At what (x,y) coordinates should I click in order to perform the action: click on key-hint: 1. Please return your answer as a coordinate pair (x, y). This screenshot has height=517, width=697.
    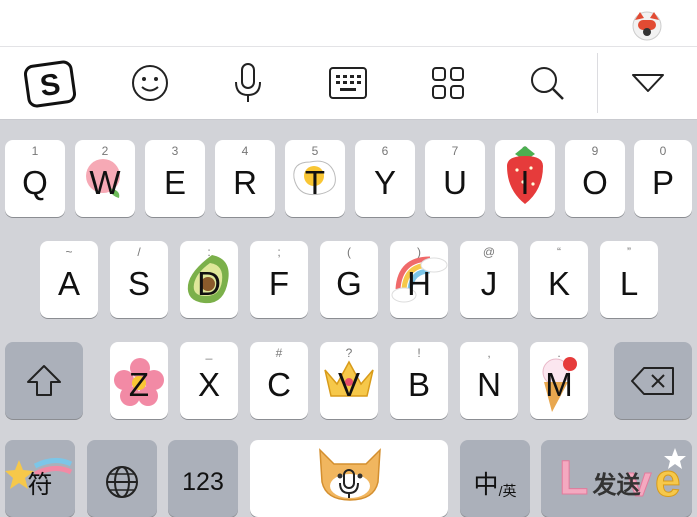
    Looking at the image, I should click on (35, 151).